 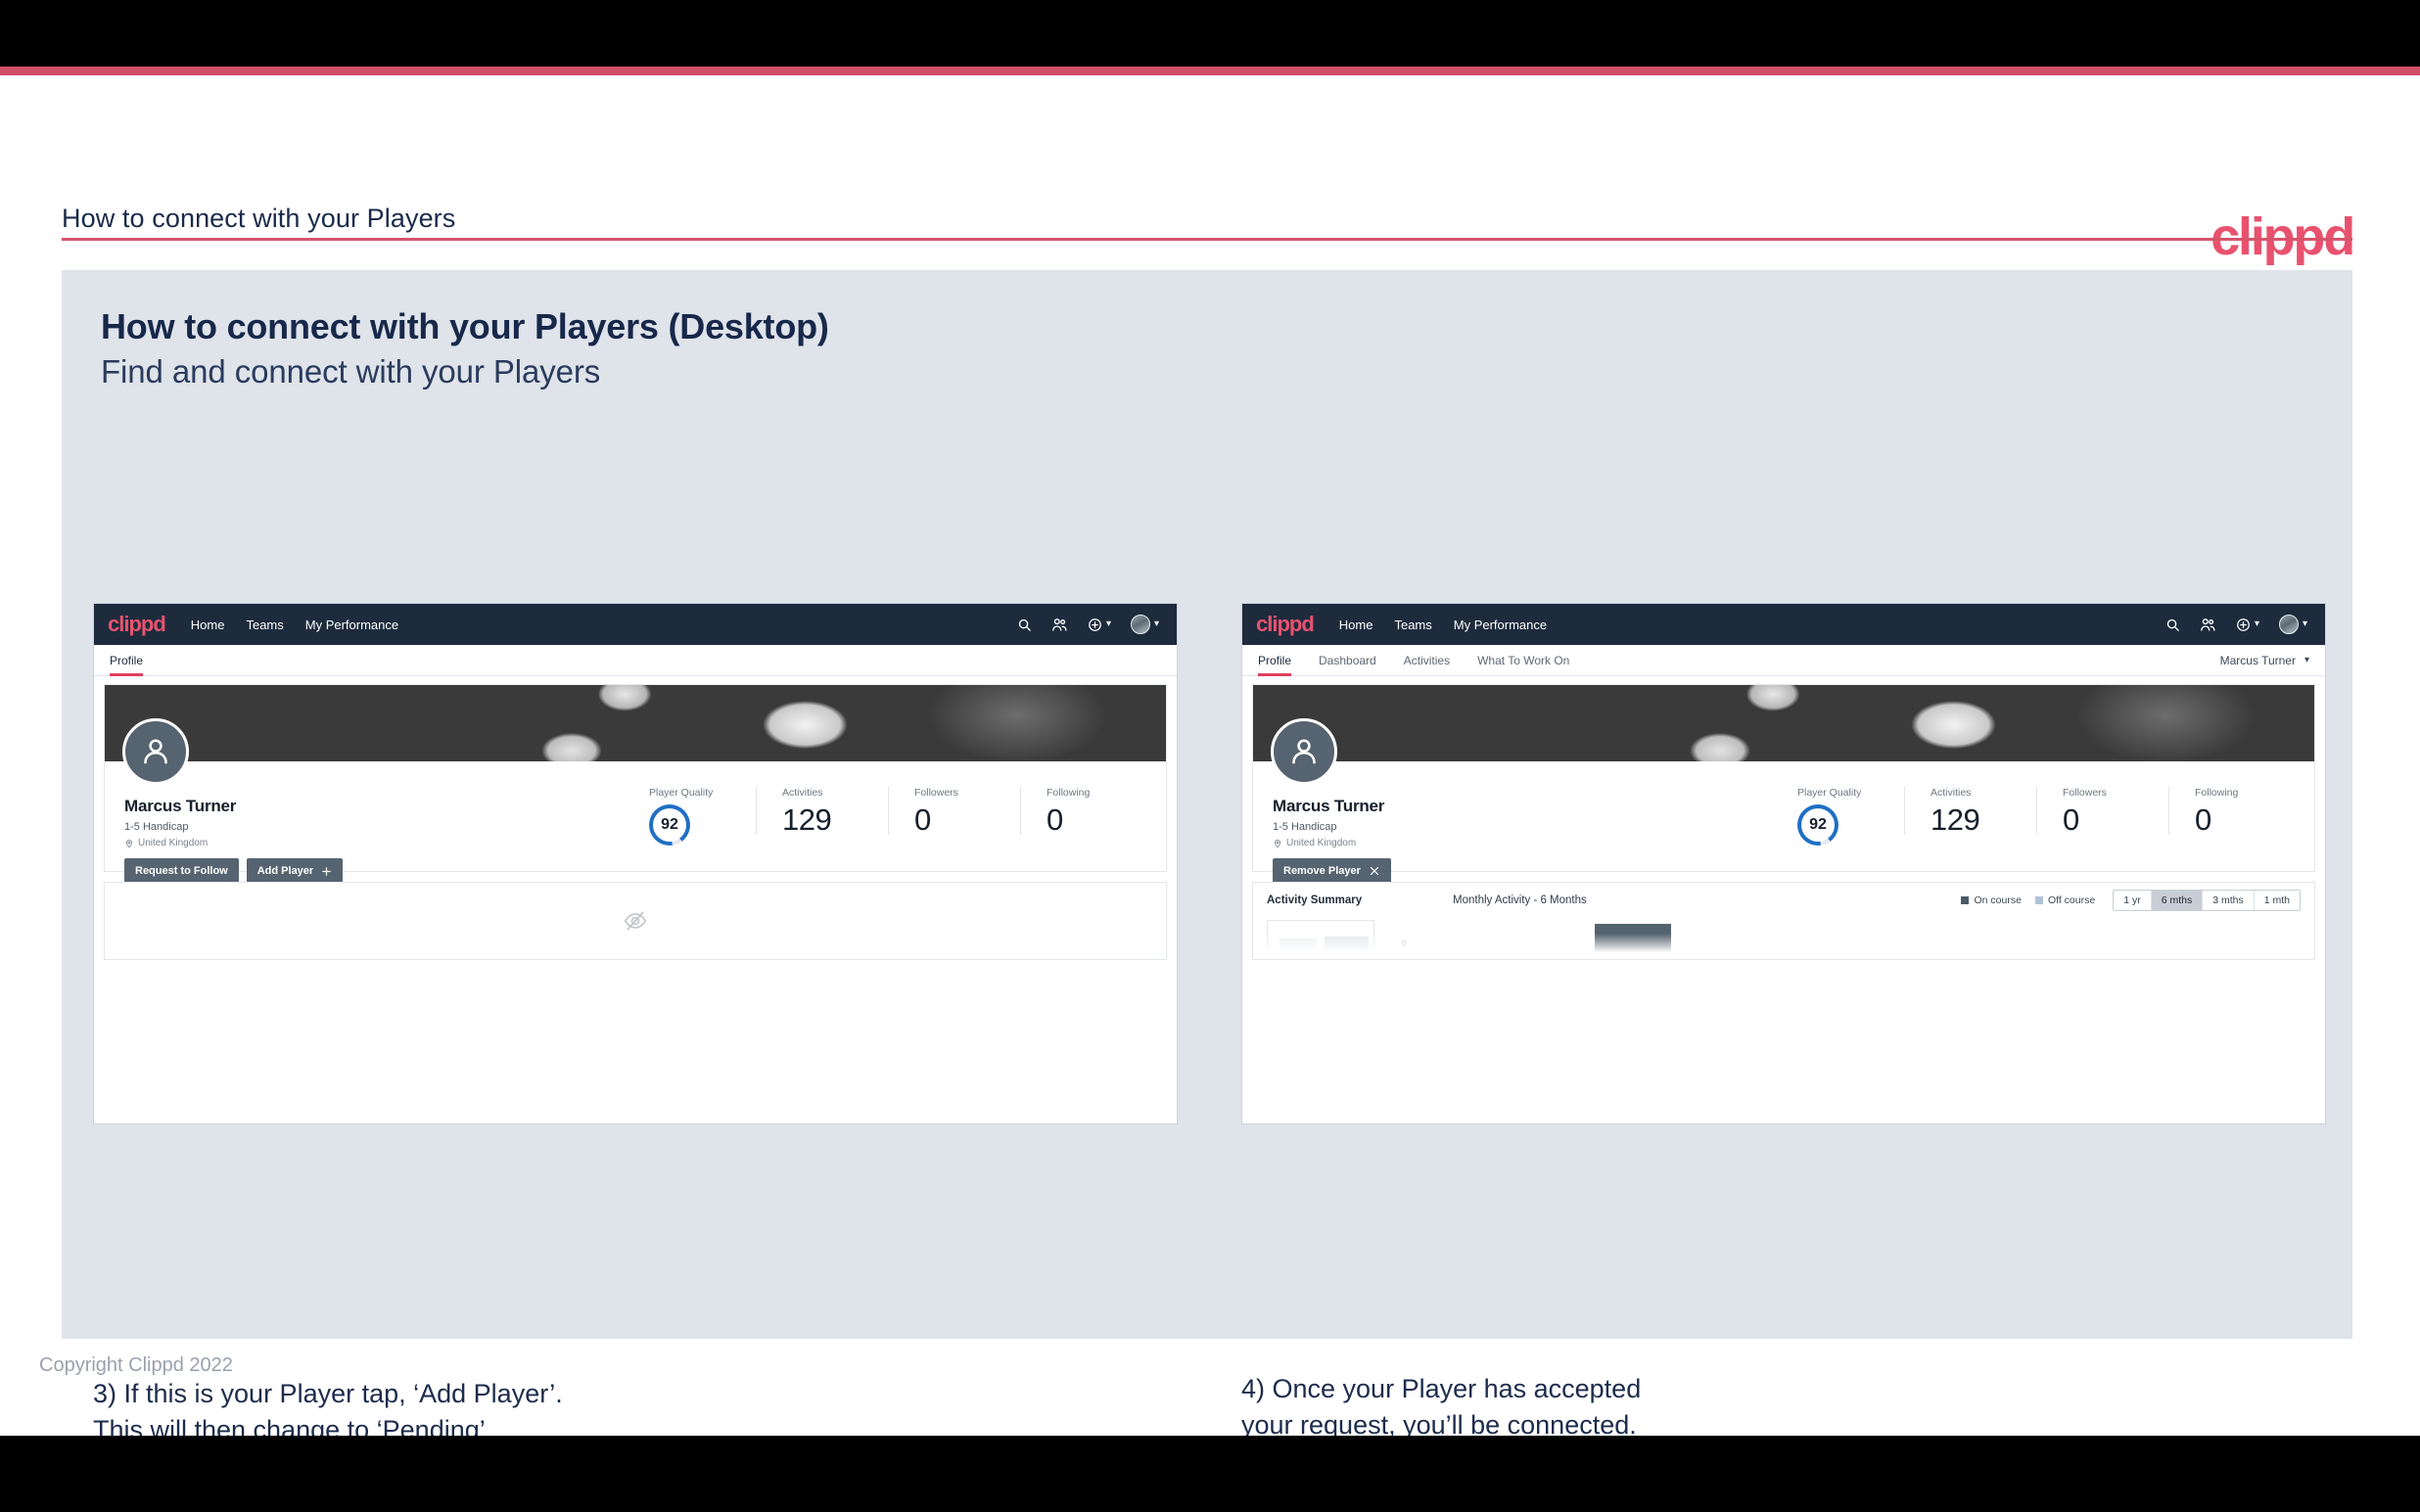 I want to click on letterbox-top, so click(x=1210, y=33).